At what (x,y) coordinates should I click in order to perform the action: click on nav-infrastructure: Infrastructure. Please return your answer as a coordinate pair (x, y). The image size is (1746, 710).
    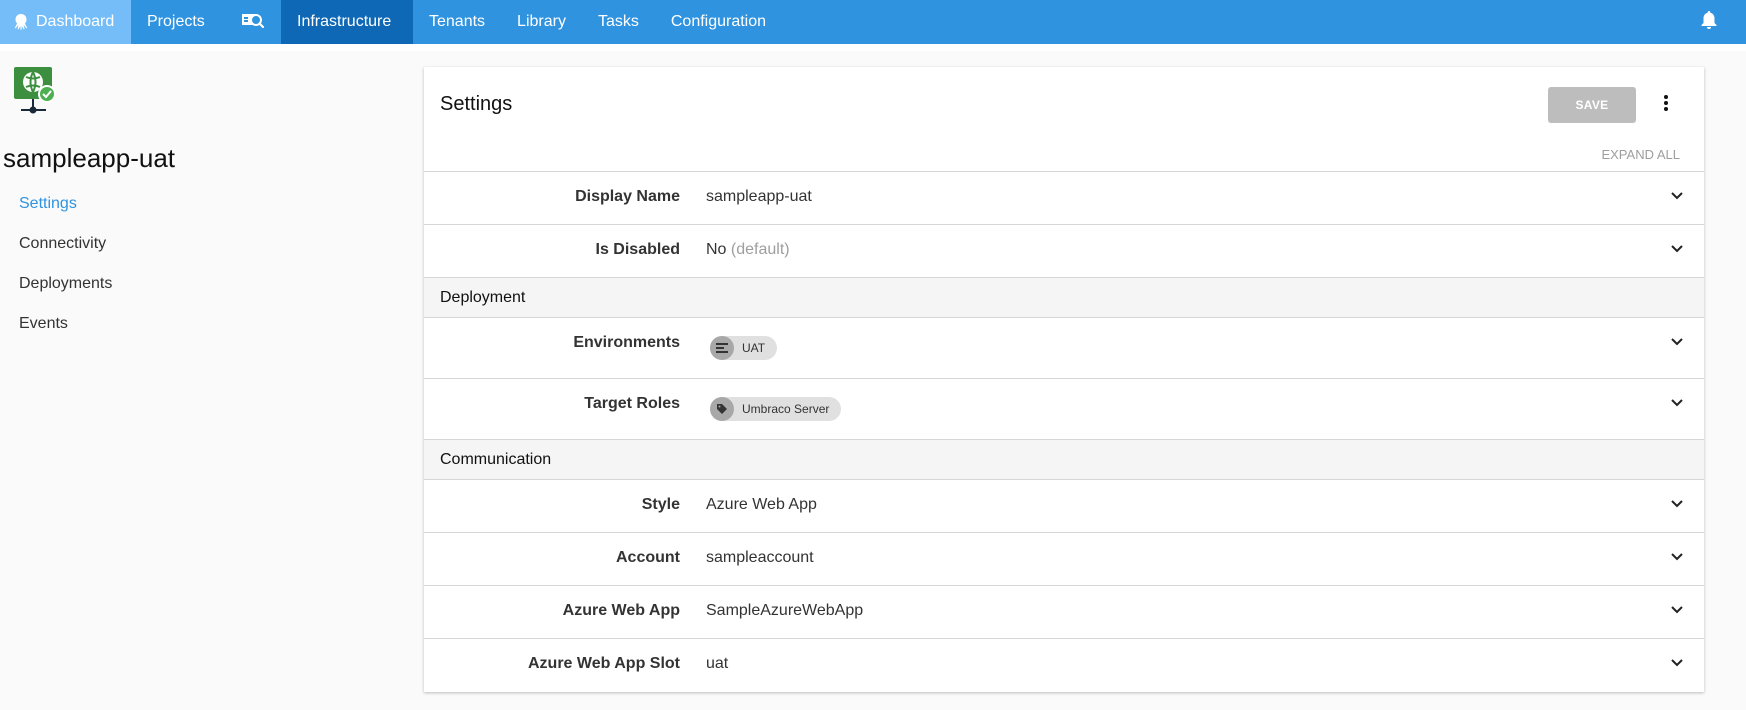
    Looking at the image, I should click on (347, 22).